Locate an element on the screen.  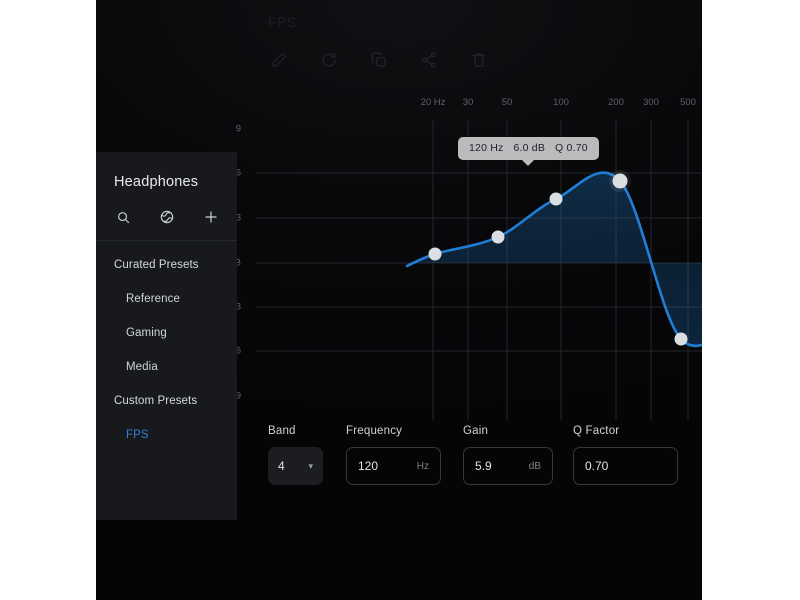
preset-toolbar is located at coordinates (433, 60).